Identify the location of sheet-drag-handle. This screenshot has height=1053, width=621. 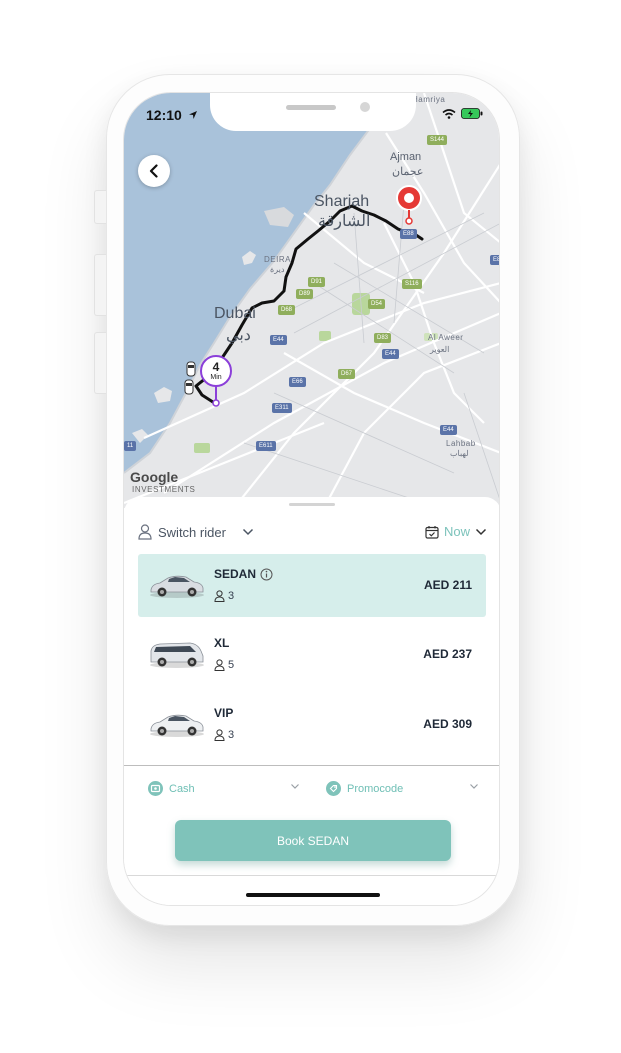
(312, 504).